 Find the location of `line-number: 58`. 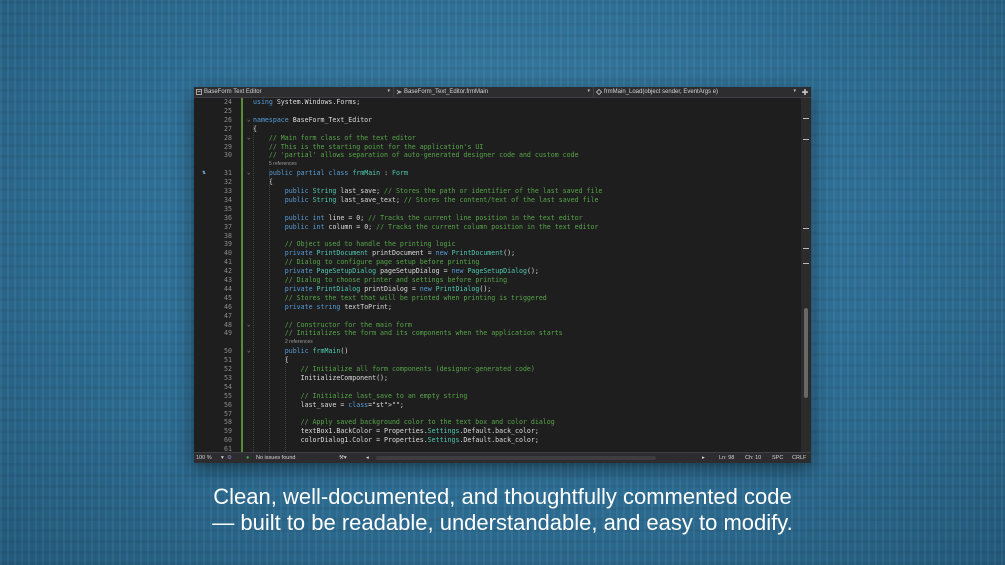

line-number: 58 is located at coordinates (228, 422).